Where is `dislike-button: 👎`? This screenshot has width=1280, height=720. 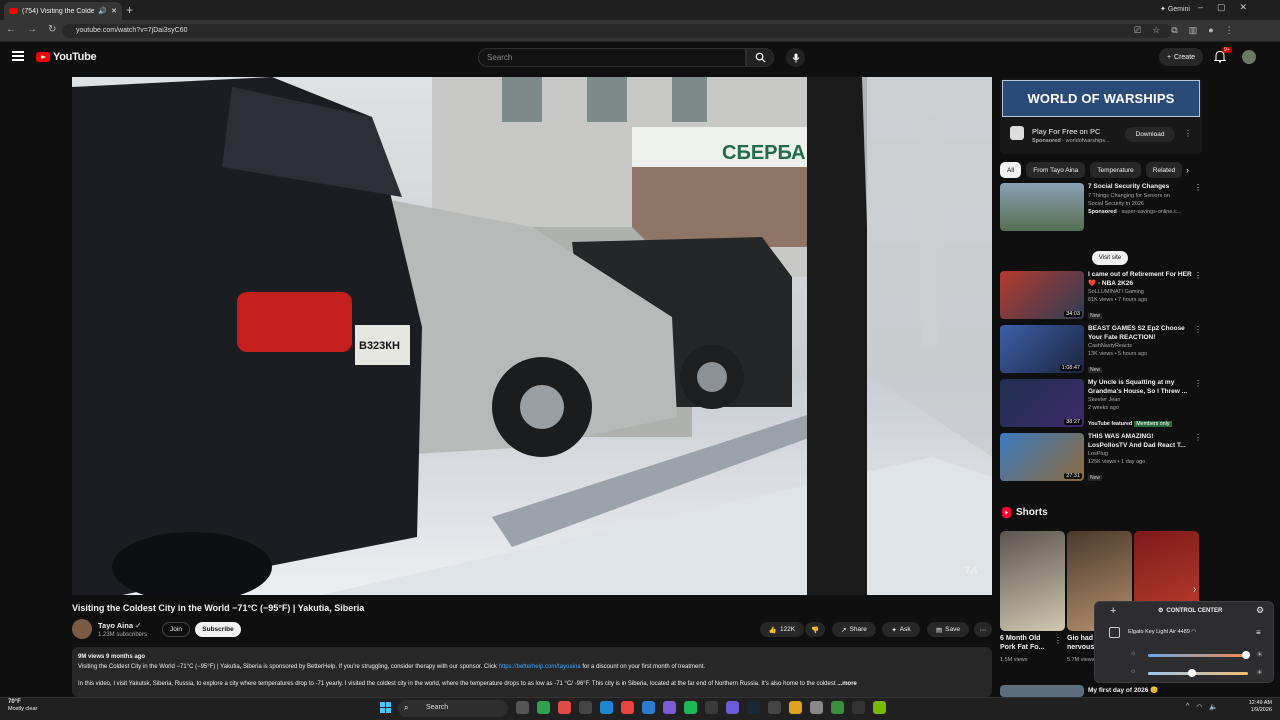
dislike-button: 👎 is located at coordinates (815, 629).